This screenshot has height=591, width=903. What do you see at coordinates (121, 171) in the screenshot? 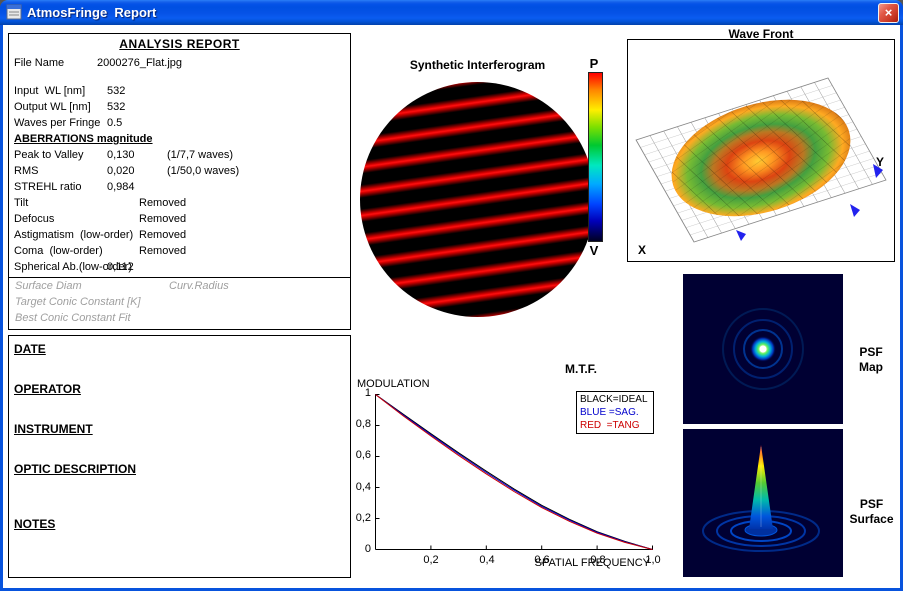
I see `row-value: 0,020` at bounding box center [121, 171].